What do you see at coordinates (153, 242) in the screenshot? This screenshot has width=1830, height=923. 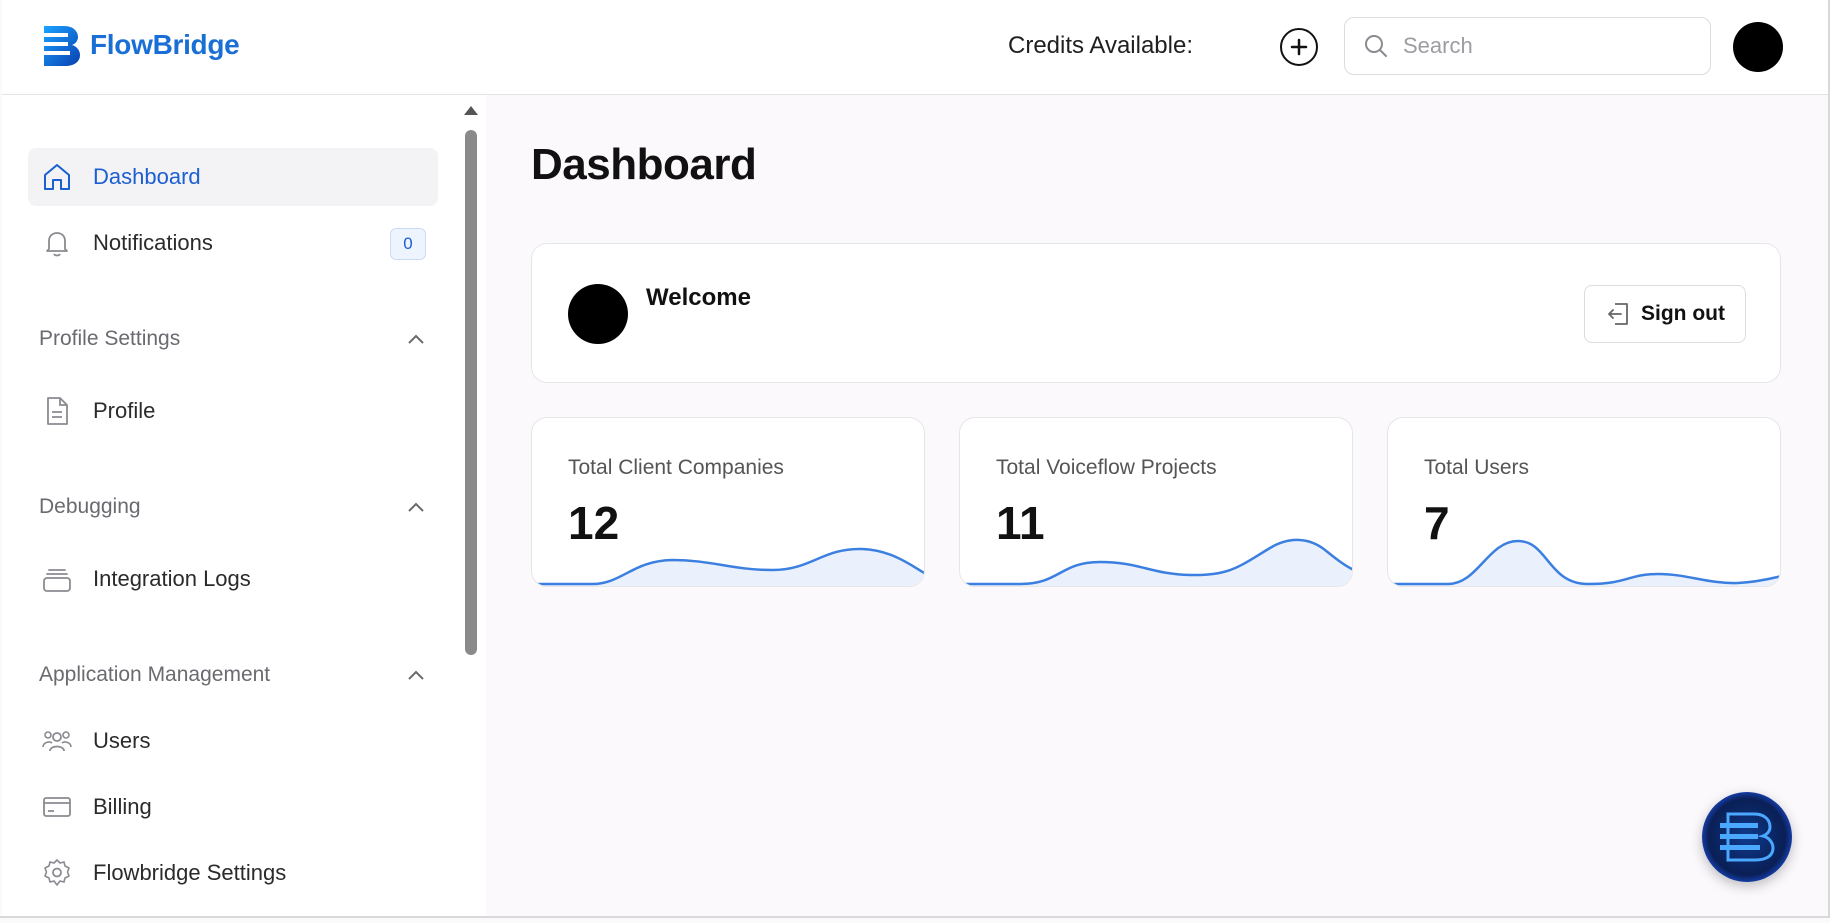 I see `sidebar-item-label: Notifications` at bounding box center [153, 242].